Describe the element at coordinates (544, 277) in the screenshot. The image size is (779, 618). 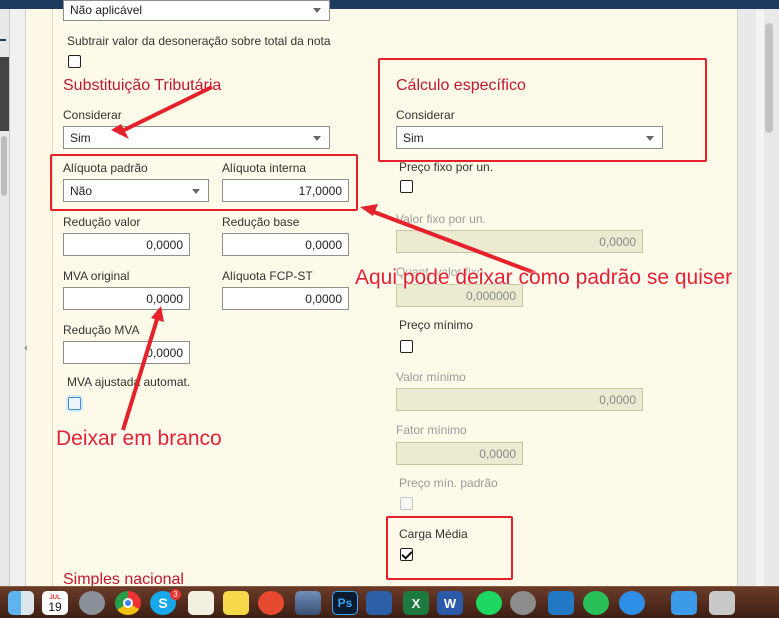
I see `annotation-aqui: Aqui pode deixar como padrão se quiser` at that location.